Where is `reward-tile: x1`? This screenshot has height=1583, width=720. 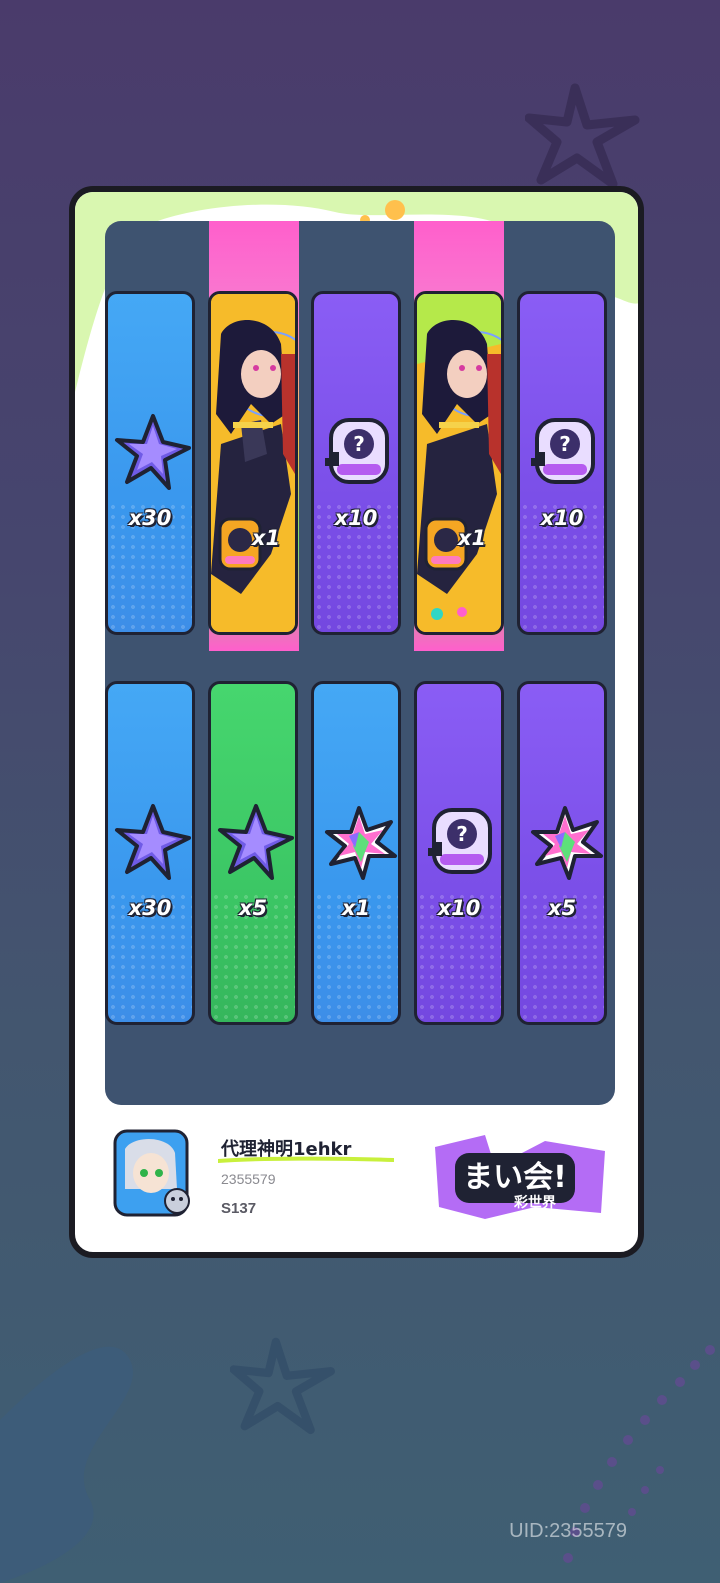
reward-tile: x1 is located at coordinates (356, 853).